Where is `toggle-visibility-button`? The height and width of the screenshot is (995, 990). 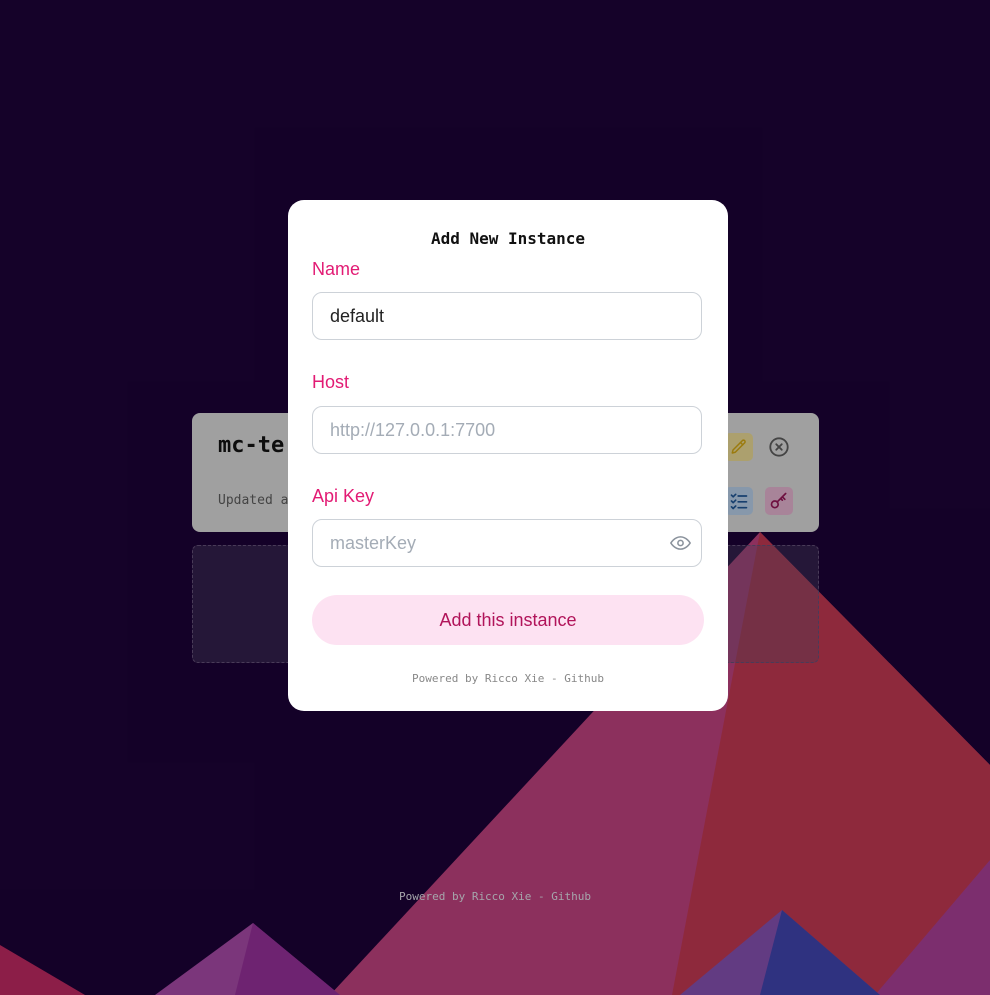 toggle-visibility-button is located at coordinates (680, 543).